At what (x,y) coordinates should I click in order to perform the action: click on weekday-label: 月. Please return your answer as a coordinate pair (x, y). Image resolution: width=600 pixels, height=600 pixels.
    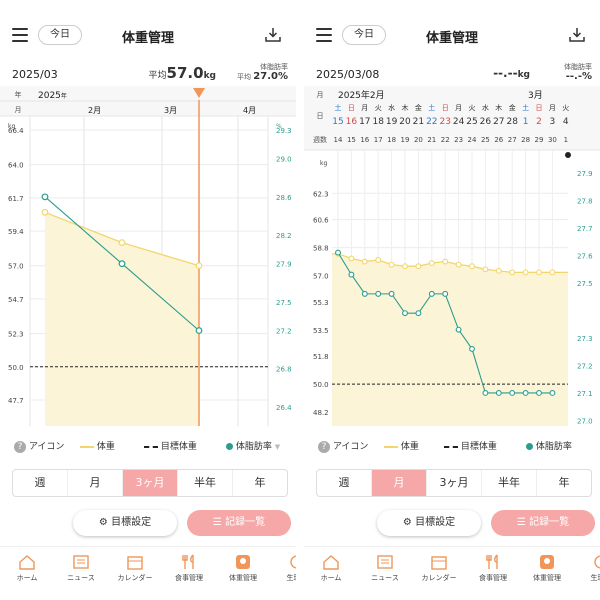
    Looking at the image, I should click on (364, 108).